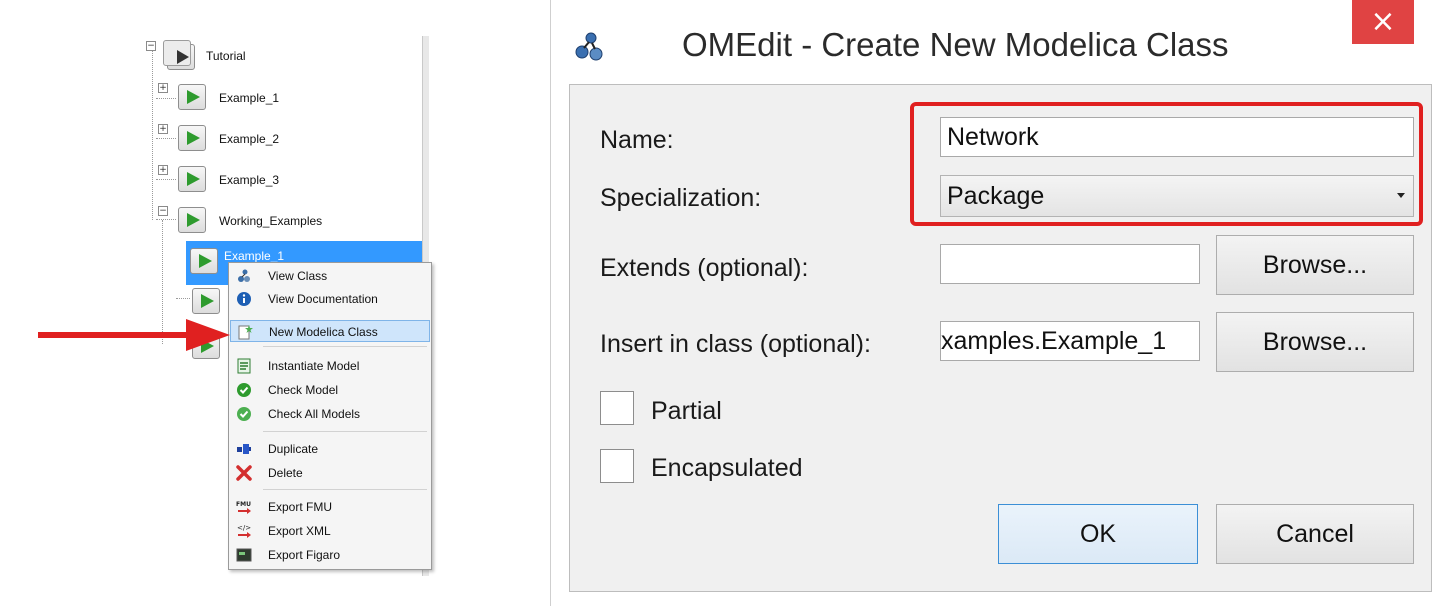  I want to click on menu-label: View Class, so click(298, 276).